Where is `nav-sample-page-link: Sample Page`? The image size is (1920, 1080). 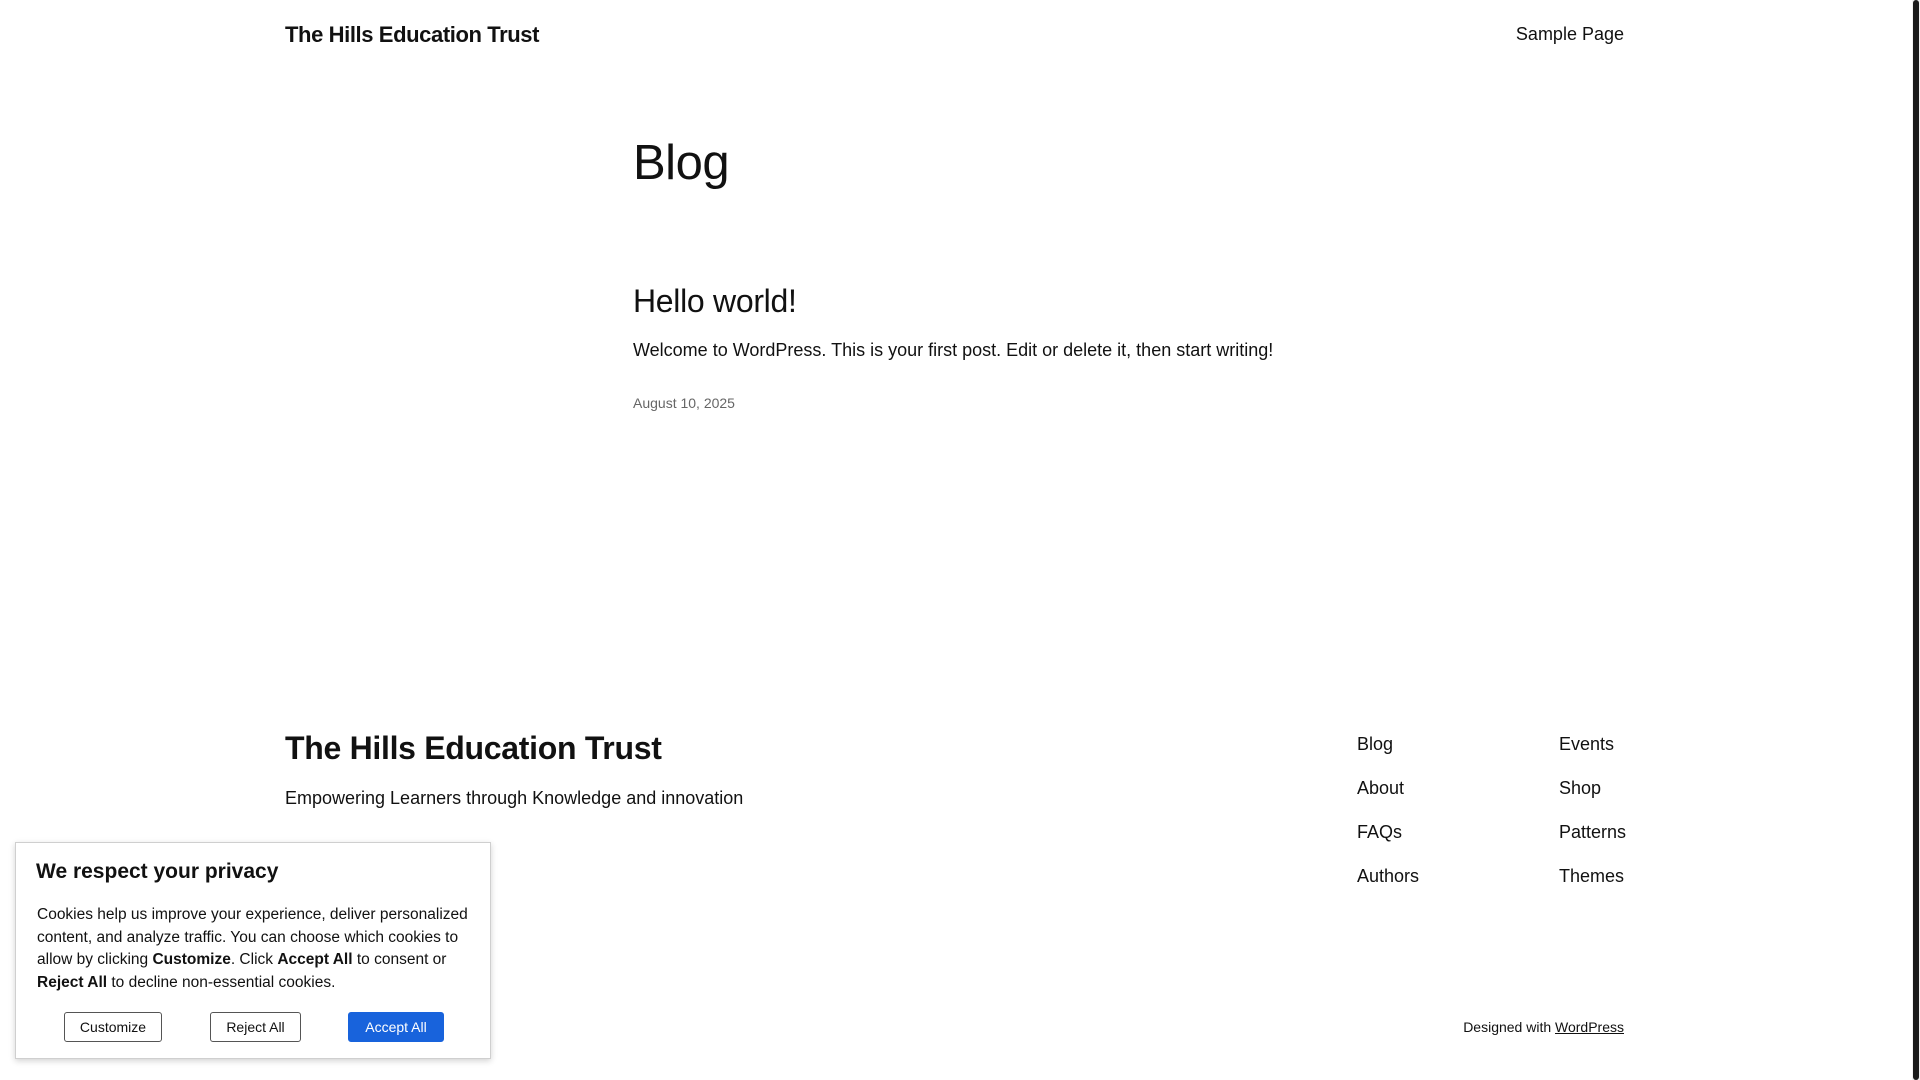
nav-sample-page-link: Sample Page is located at coordinates (1570, 34).